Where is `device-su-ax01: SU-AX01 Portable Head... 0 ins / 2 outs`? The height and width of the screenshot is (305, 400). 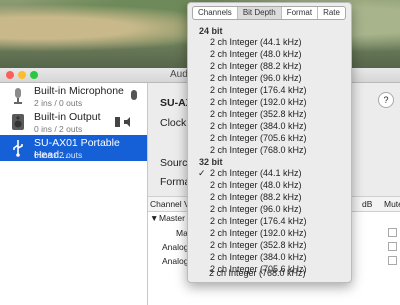
device-su-ax01: SU-AX01 Portable Head... 0 ins / 2 outs is located at coordinates (73, 148).